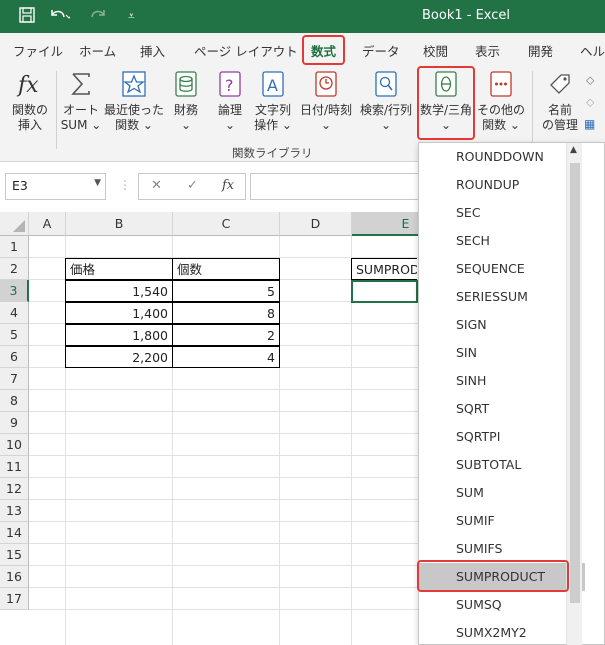 The image size is (605, 645). Describe the element at coordinates (97, 183) in the screenshot. I see `chevron-down-icon: ▼` at that location.